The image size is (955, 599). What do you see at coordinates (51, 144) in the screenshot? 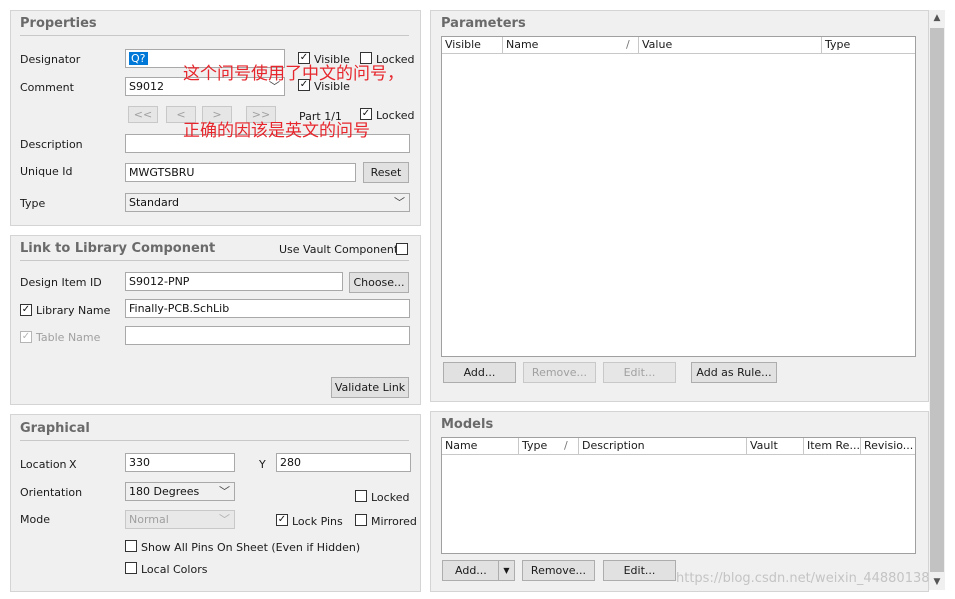
I see `description-label: Description` at bounding box center [51, 144].